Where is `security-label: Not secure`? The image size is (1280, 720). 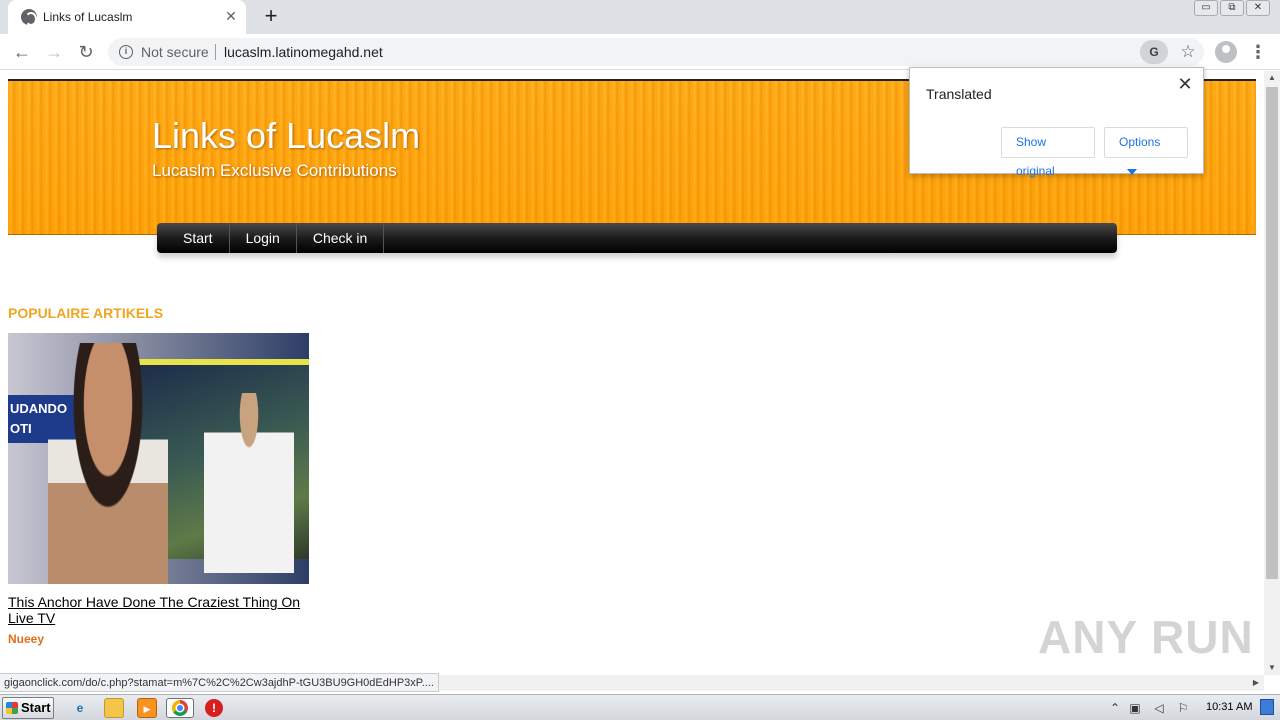 security-label: Not secure is located at coordinates (175, 52).